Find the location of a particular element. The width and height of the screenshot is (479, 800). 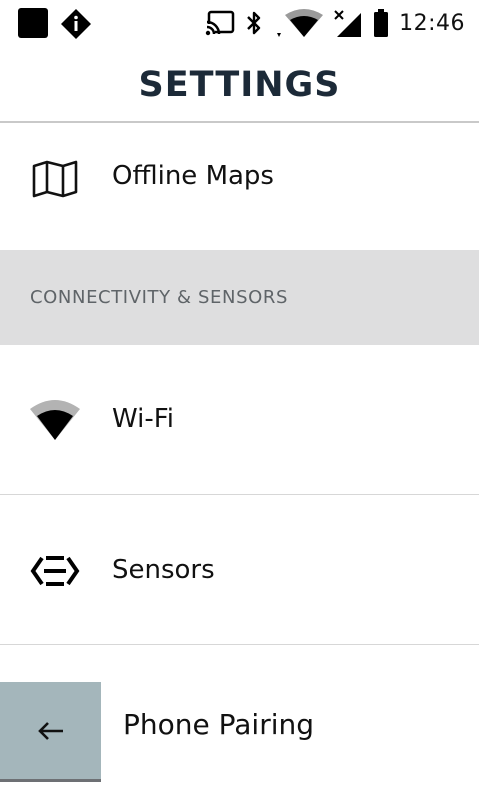

status-right-icons: 12:46 is located at coordinates (335, 23).